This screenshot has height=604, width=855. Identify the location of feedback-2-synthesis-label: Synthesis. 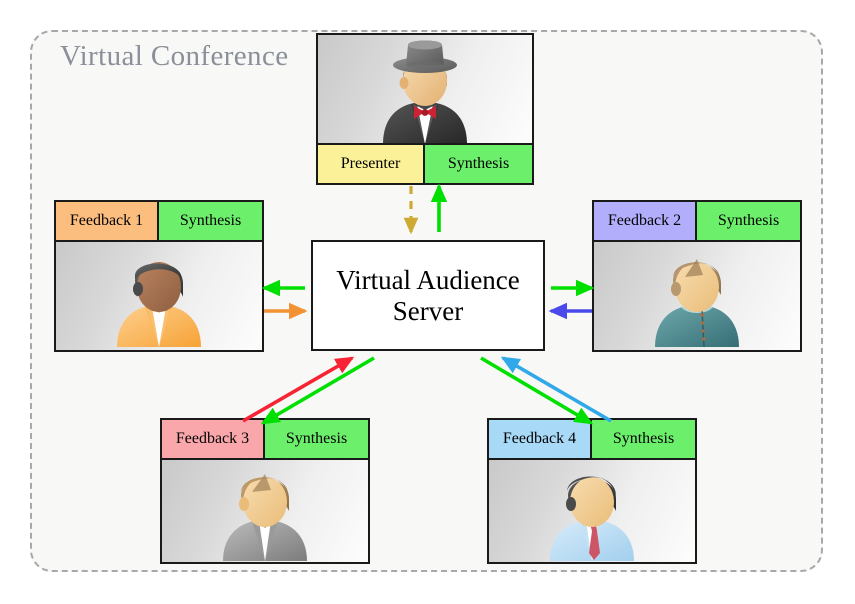
(748, 221).